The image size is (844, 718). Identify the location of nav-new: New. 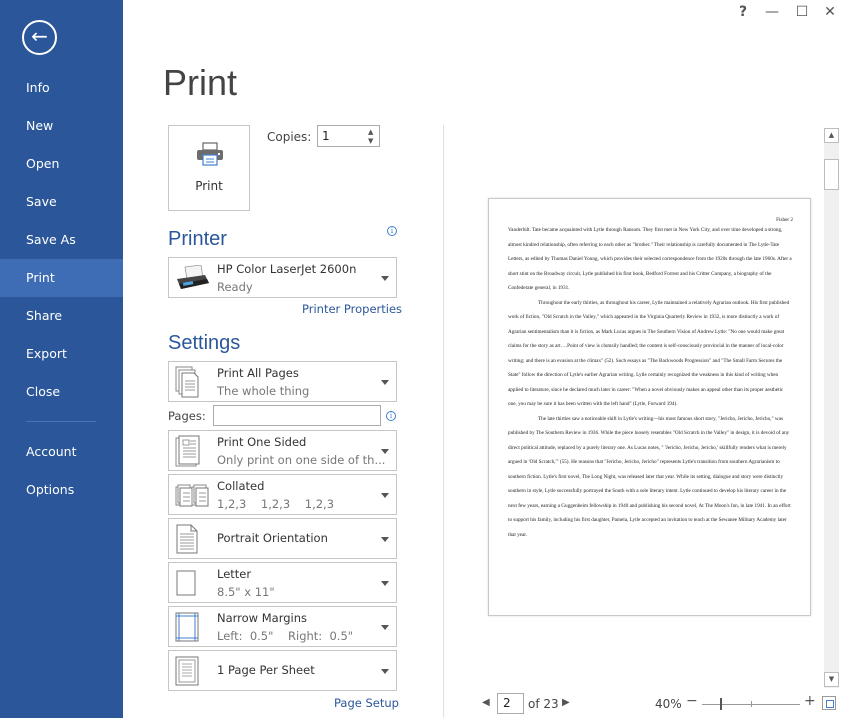
(61, 126).